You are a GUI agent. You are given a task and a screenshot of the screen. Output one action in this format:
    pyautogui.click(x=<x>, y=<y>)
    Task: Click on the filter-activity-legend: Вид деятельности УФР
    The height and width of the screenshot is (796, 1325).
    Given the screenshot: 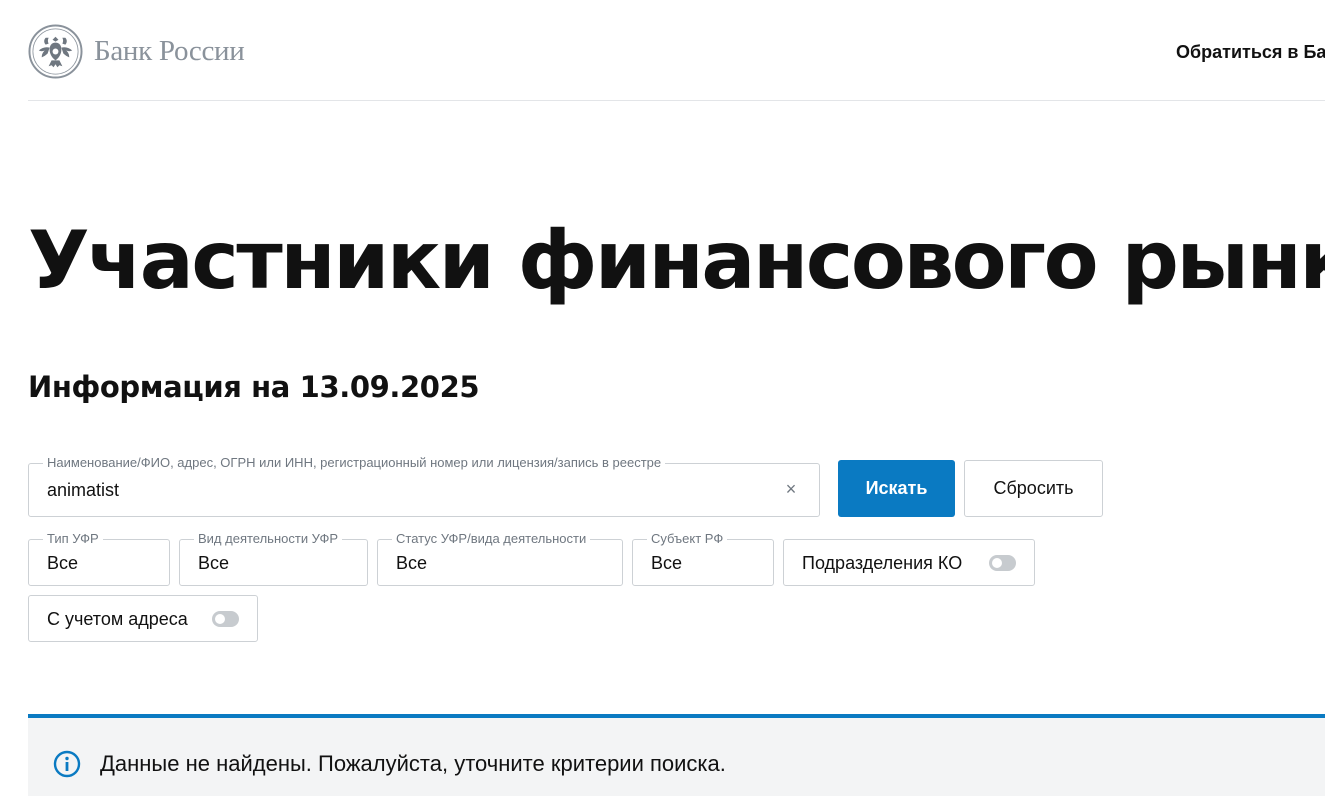 What is the action you would take?
    pyautogui.click(x=268, y=538)
    